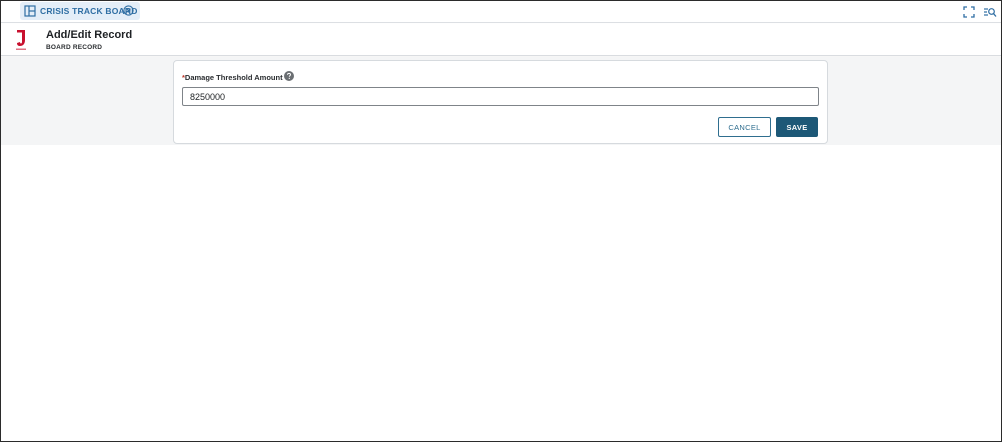 This screenshot has width=1002, height=442. Describe the element at coordinates (289, 76) in the screenshot. I see `question-circle-icon` at that location.